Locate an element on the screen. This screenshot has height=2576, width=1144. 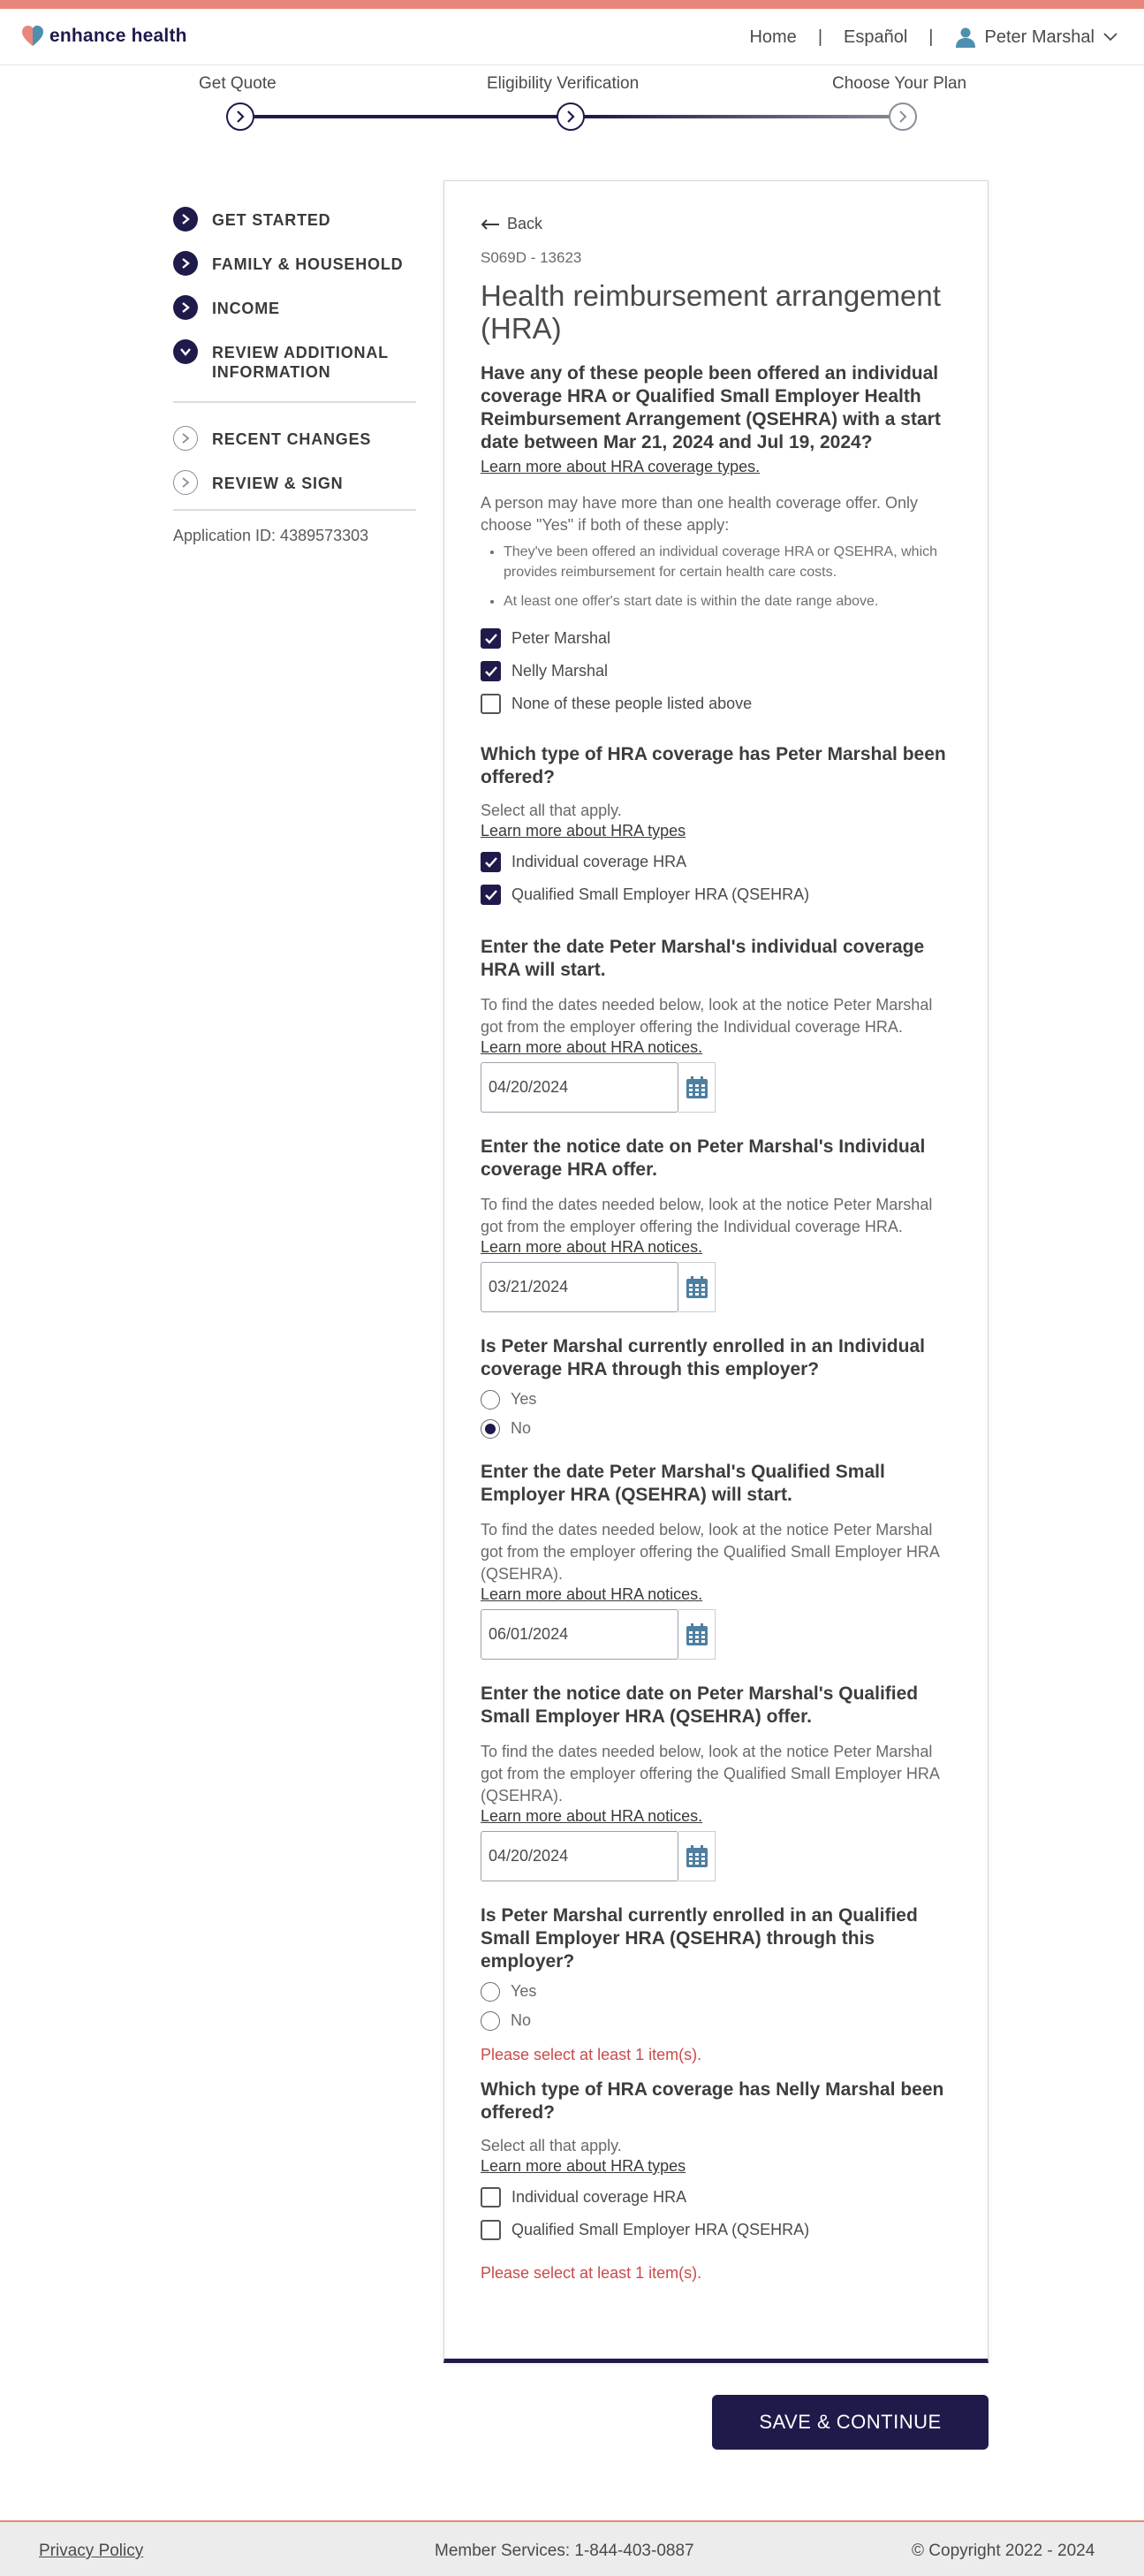
step-circle-eligibility is located at coordinates (571, 117).